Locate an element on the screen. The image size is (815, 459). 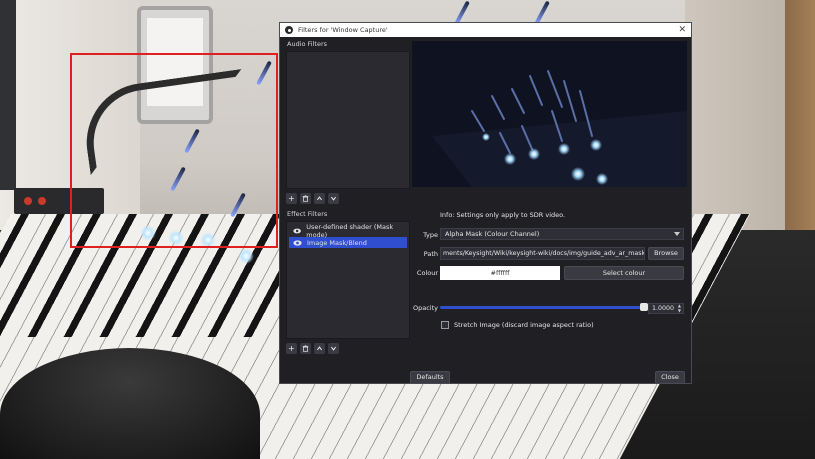
effect-filters-toolbar: + is located at coordinates (346, 348).